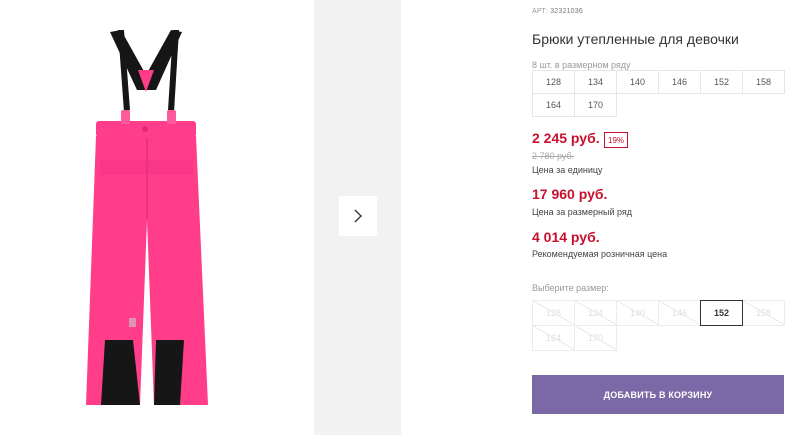  What do you see at coordinates (679, 313) in the screenshot?
I see `size-option-disabled: 146` at bounding box center [679, 313].